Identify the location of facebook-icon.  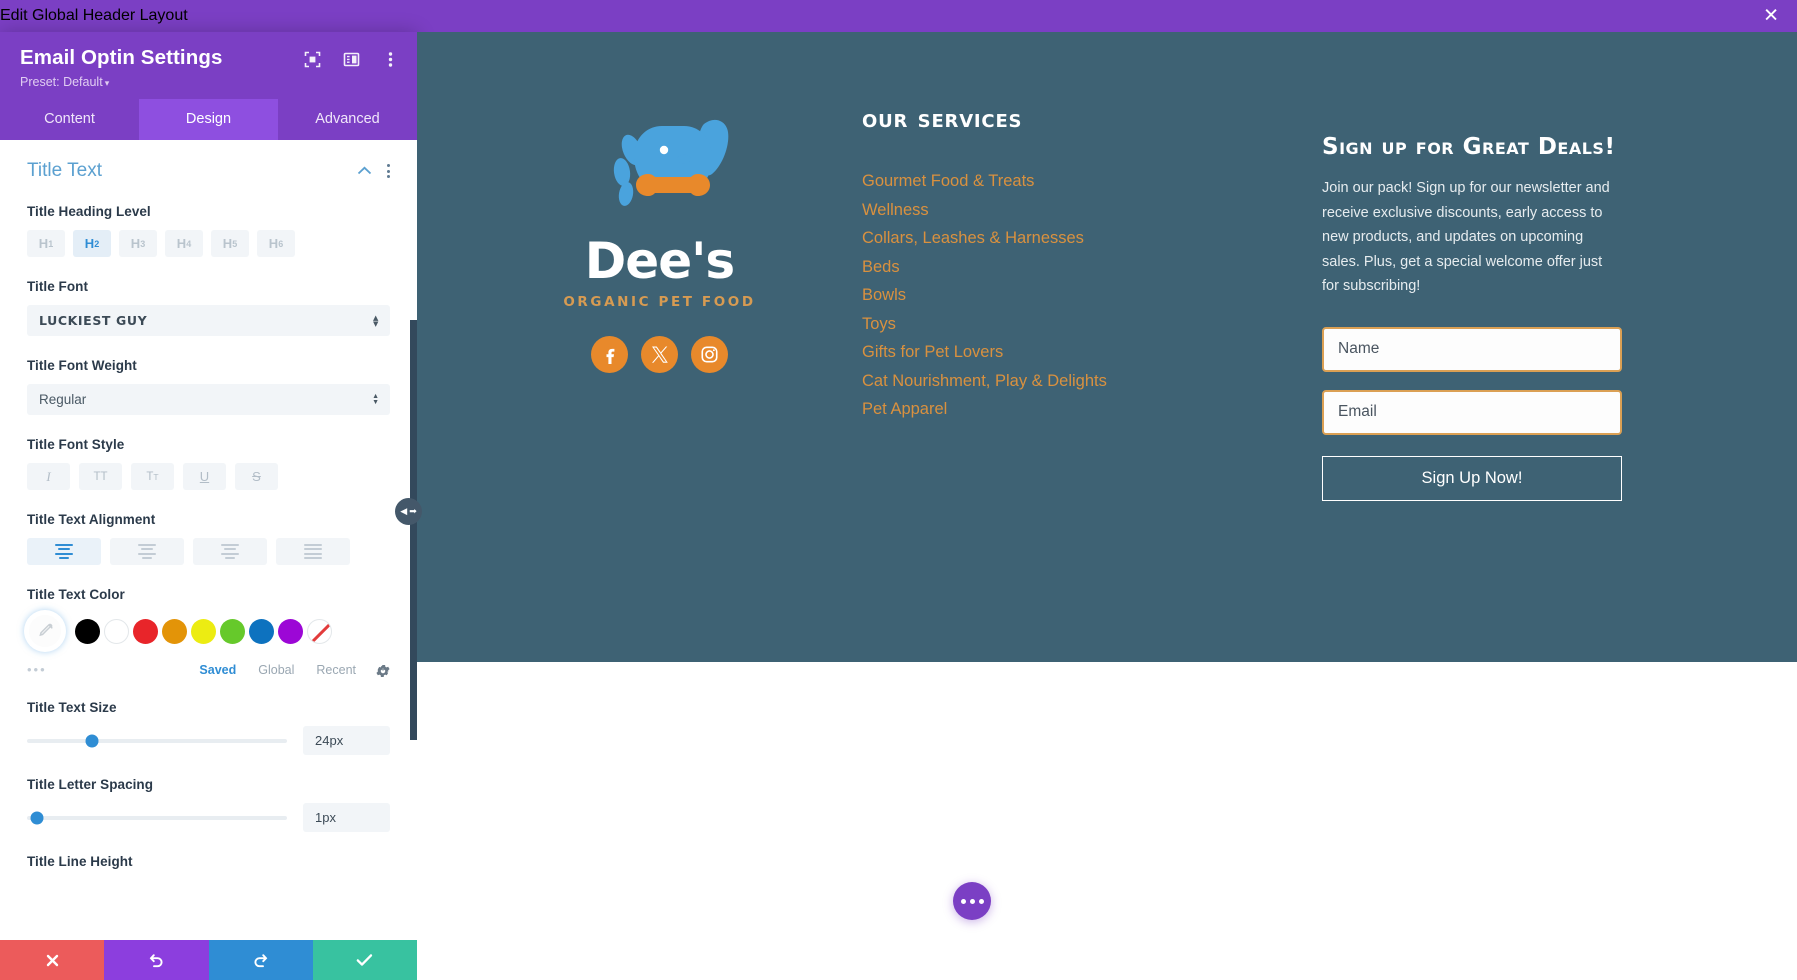
(609, 354).